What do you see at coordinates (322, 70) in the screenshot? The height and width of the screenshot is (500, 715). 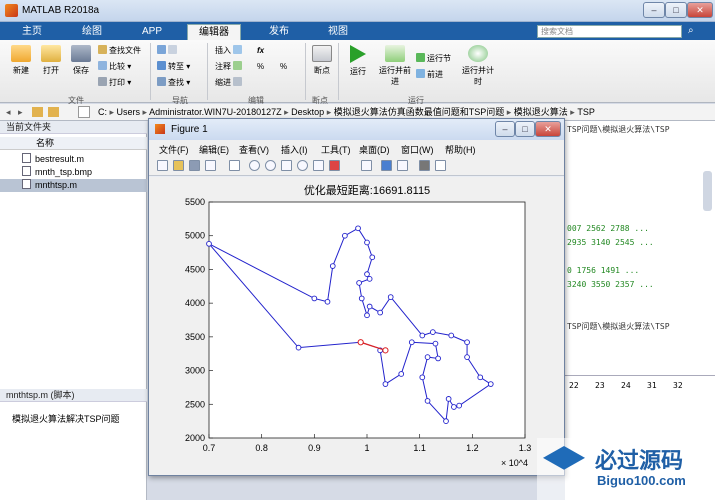 I see `breakpoint-label: 断点` at bounding box center [322, 70].